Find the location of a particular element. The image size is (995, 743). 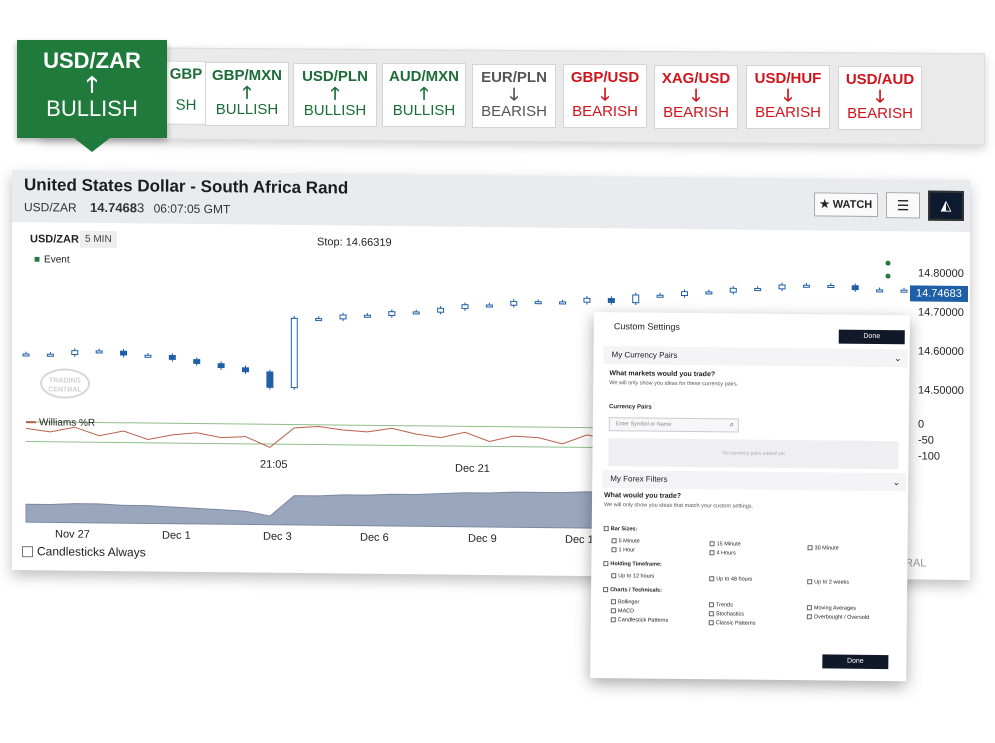

option-checkbox: 30 Minute is located at coordinates (823, 548).